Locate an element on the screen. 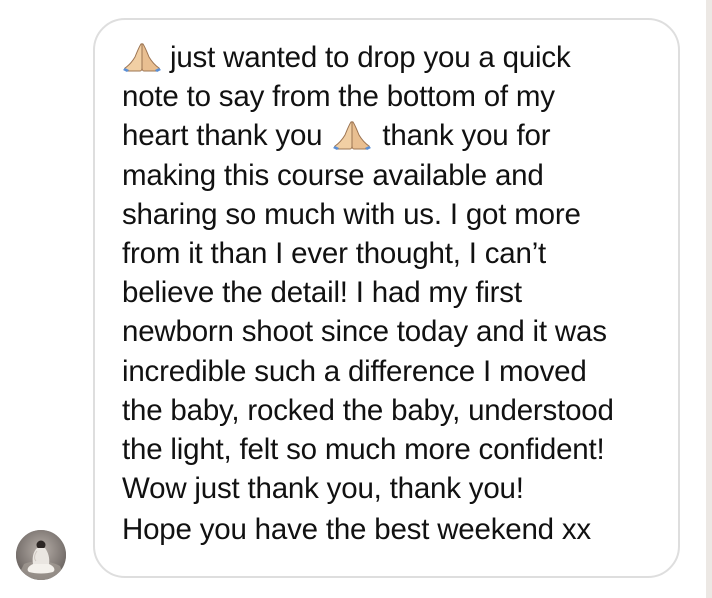 The width and height of the screenshot is (712, 598). message-line: from it than I ever thought, I can’t is located at coordinates (402, 253).